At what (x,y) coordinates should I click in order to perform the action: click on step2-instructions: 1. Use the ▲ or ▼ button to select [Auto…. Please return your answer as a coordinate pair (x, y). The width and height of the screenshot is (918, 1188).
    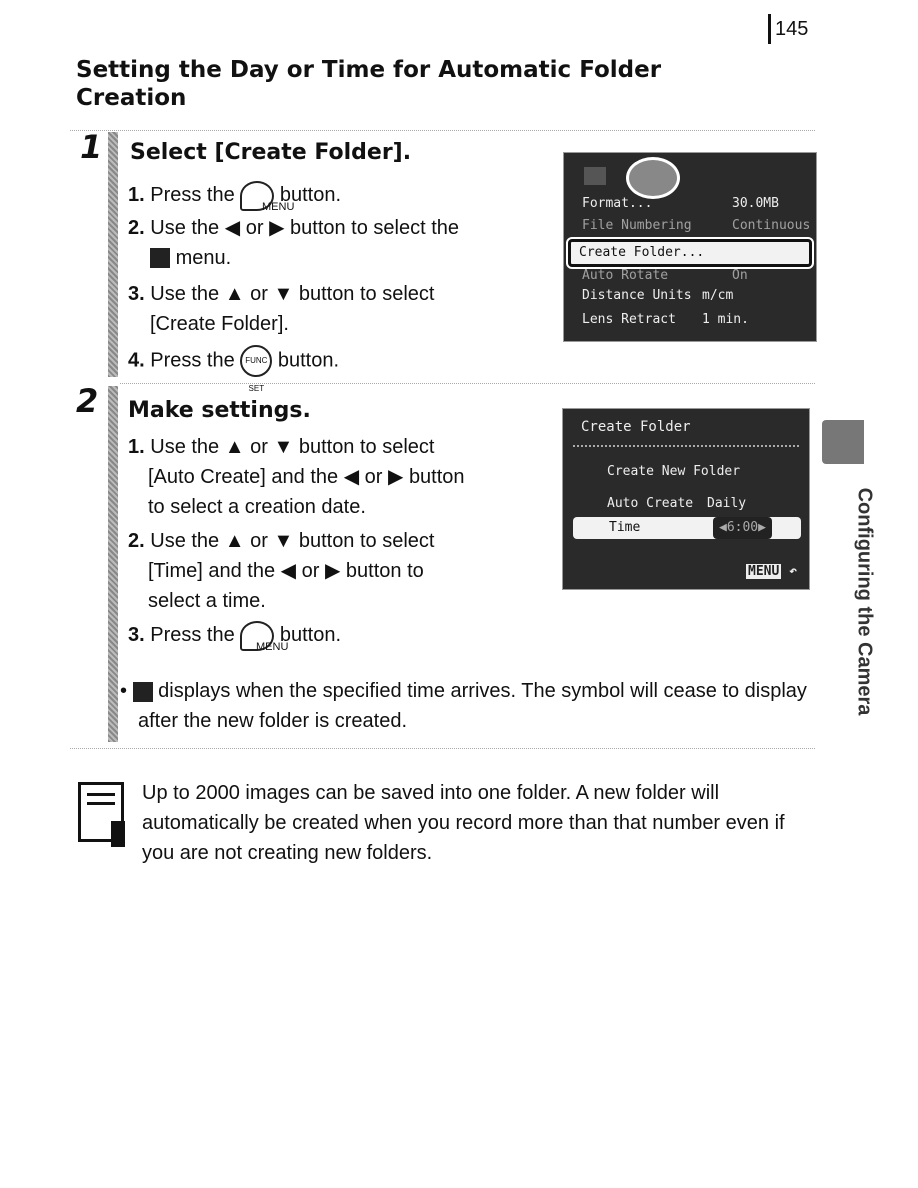
    Looking at the image, I should click on (296, 544).